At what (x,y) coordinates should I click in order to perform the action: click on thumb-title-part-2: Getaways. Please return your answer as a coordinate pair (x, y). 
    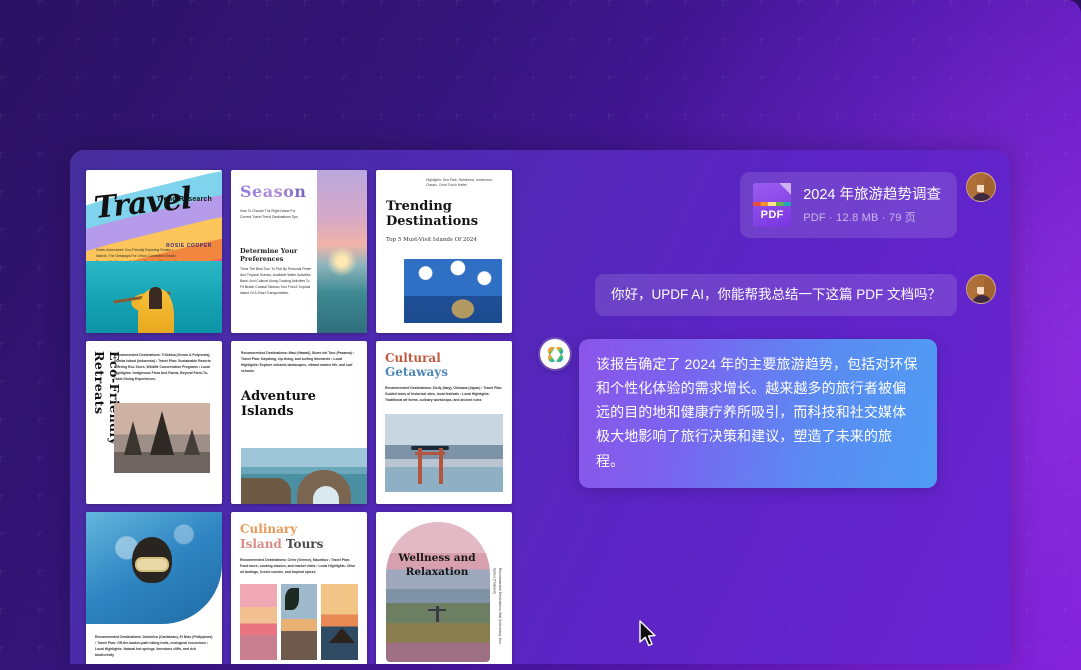
    Looking at the image, I should click on (417, 372).